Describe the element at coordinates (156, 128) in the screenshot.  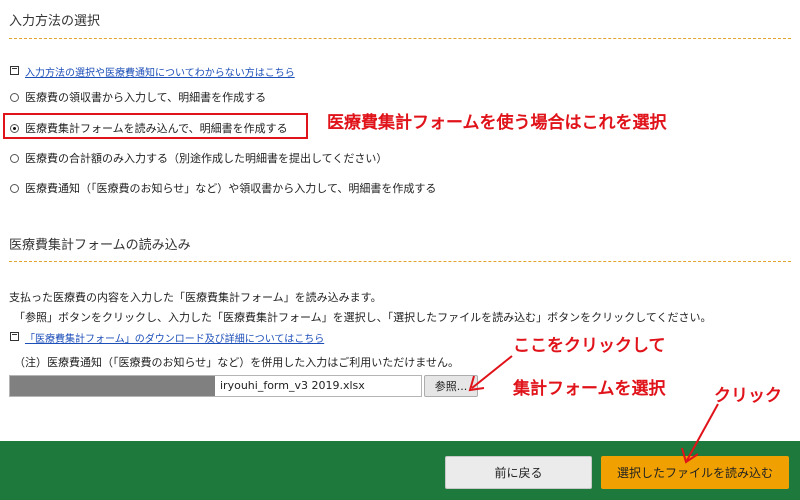
I see `radio-label: 医療費集計フォームを読み込んで、明細書を作成する` at that location.